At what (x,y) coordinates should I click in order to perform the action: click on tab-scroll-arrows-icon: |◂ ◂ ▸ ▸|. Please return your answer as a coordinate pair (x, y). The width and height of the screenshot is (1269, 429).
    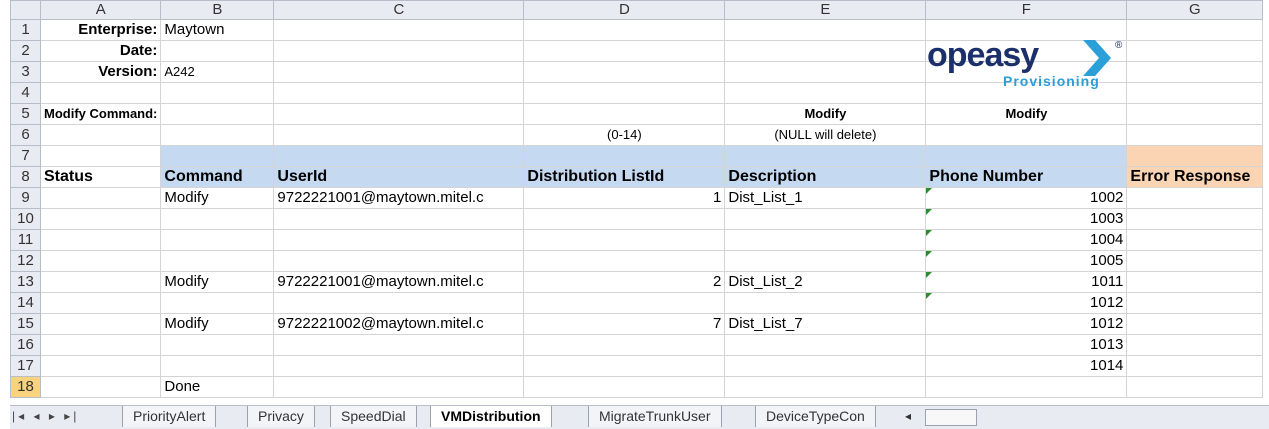
    Looking at the image, I should click on (45, 416).